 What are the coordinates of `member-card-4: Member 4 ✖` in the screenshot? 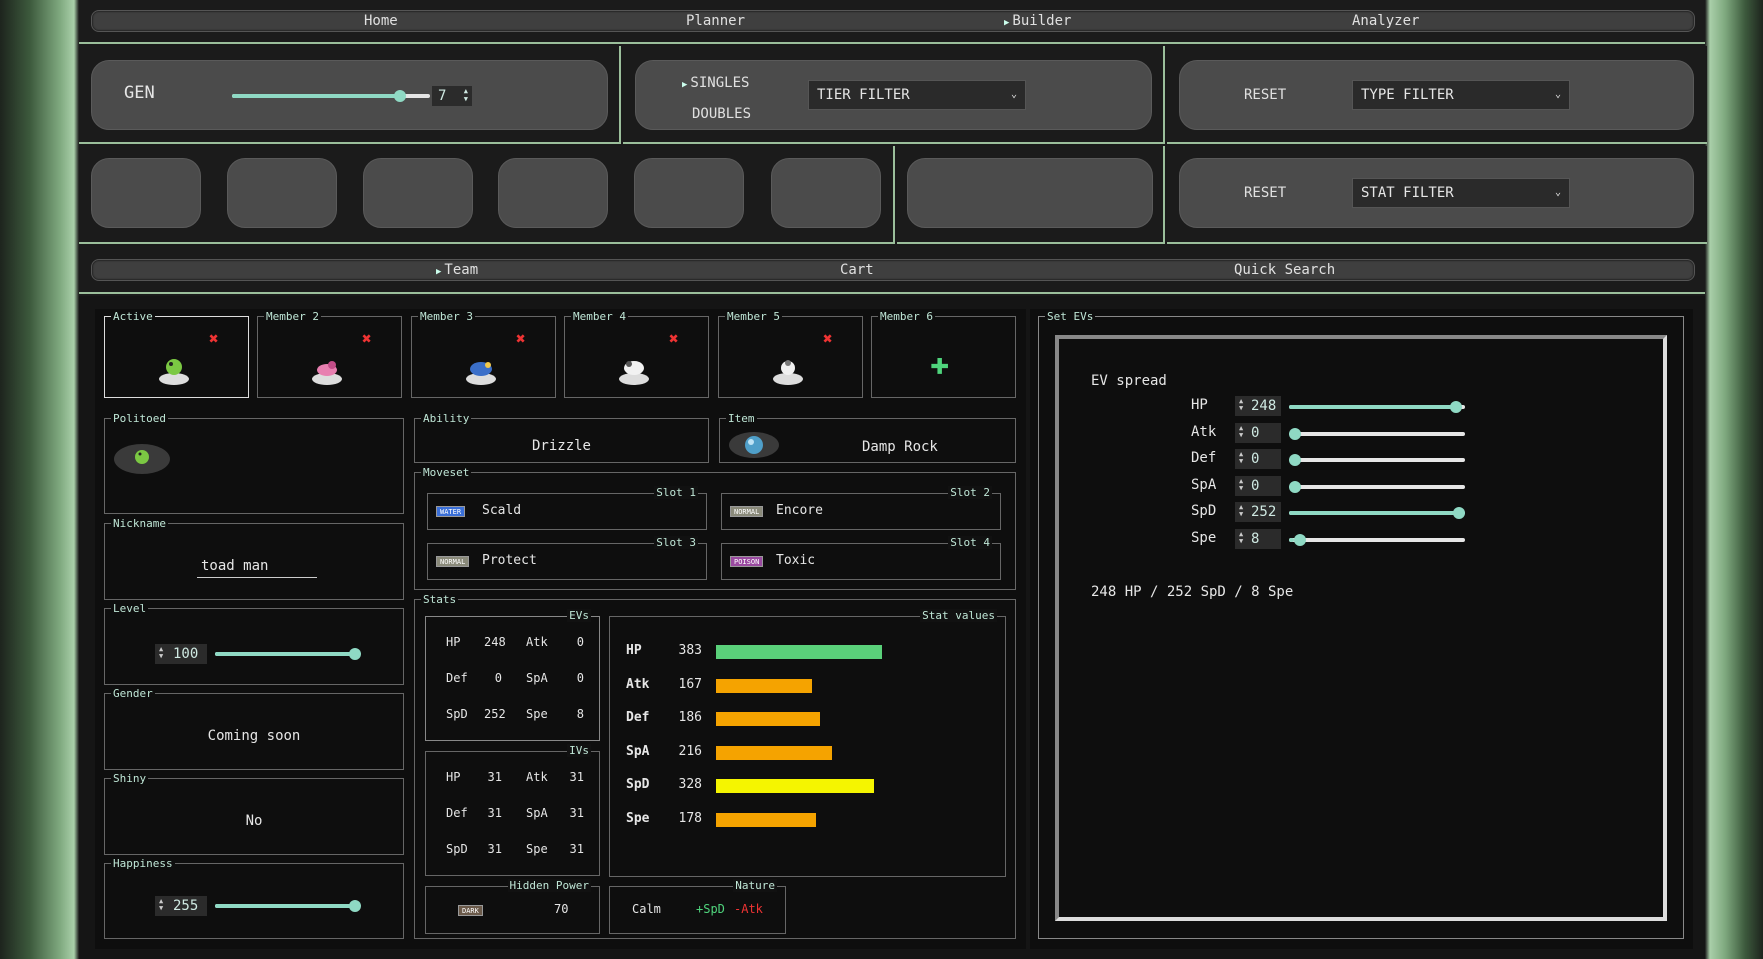 It's located at (636, 354).